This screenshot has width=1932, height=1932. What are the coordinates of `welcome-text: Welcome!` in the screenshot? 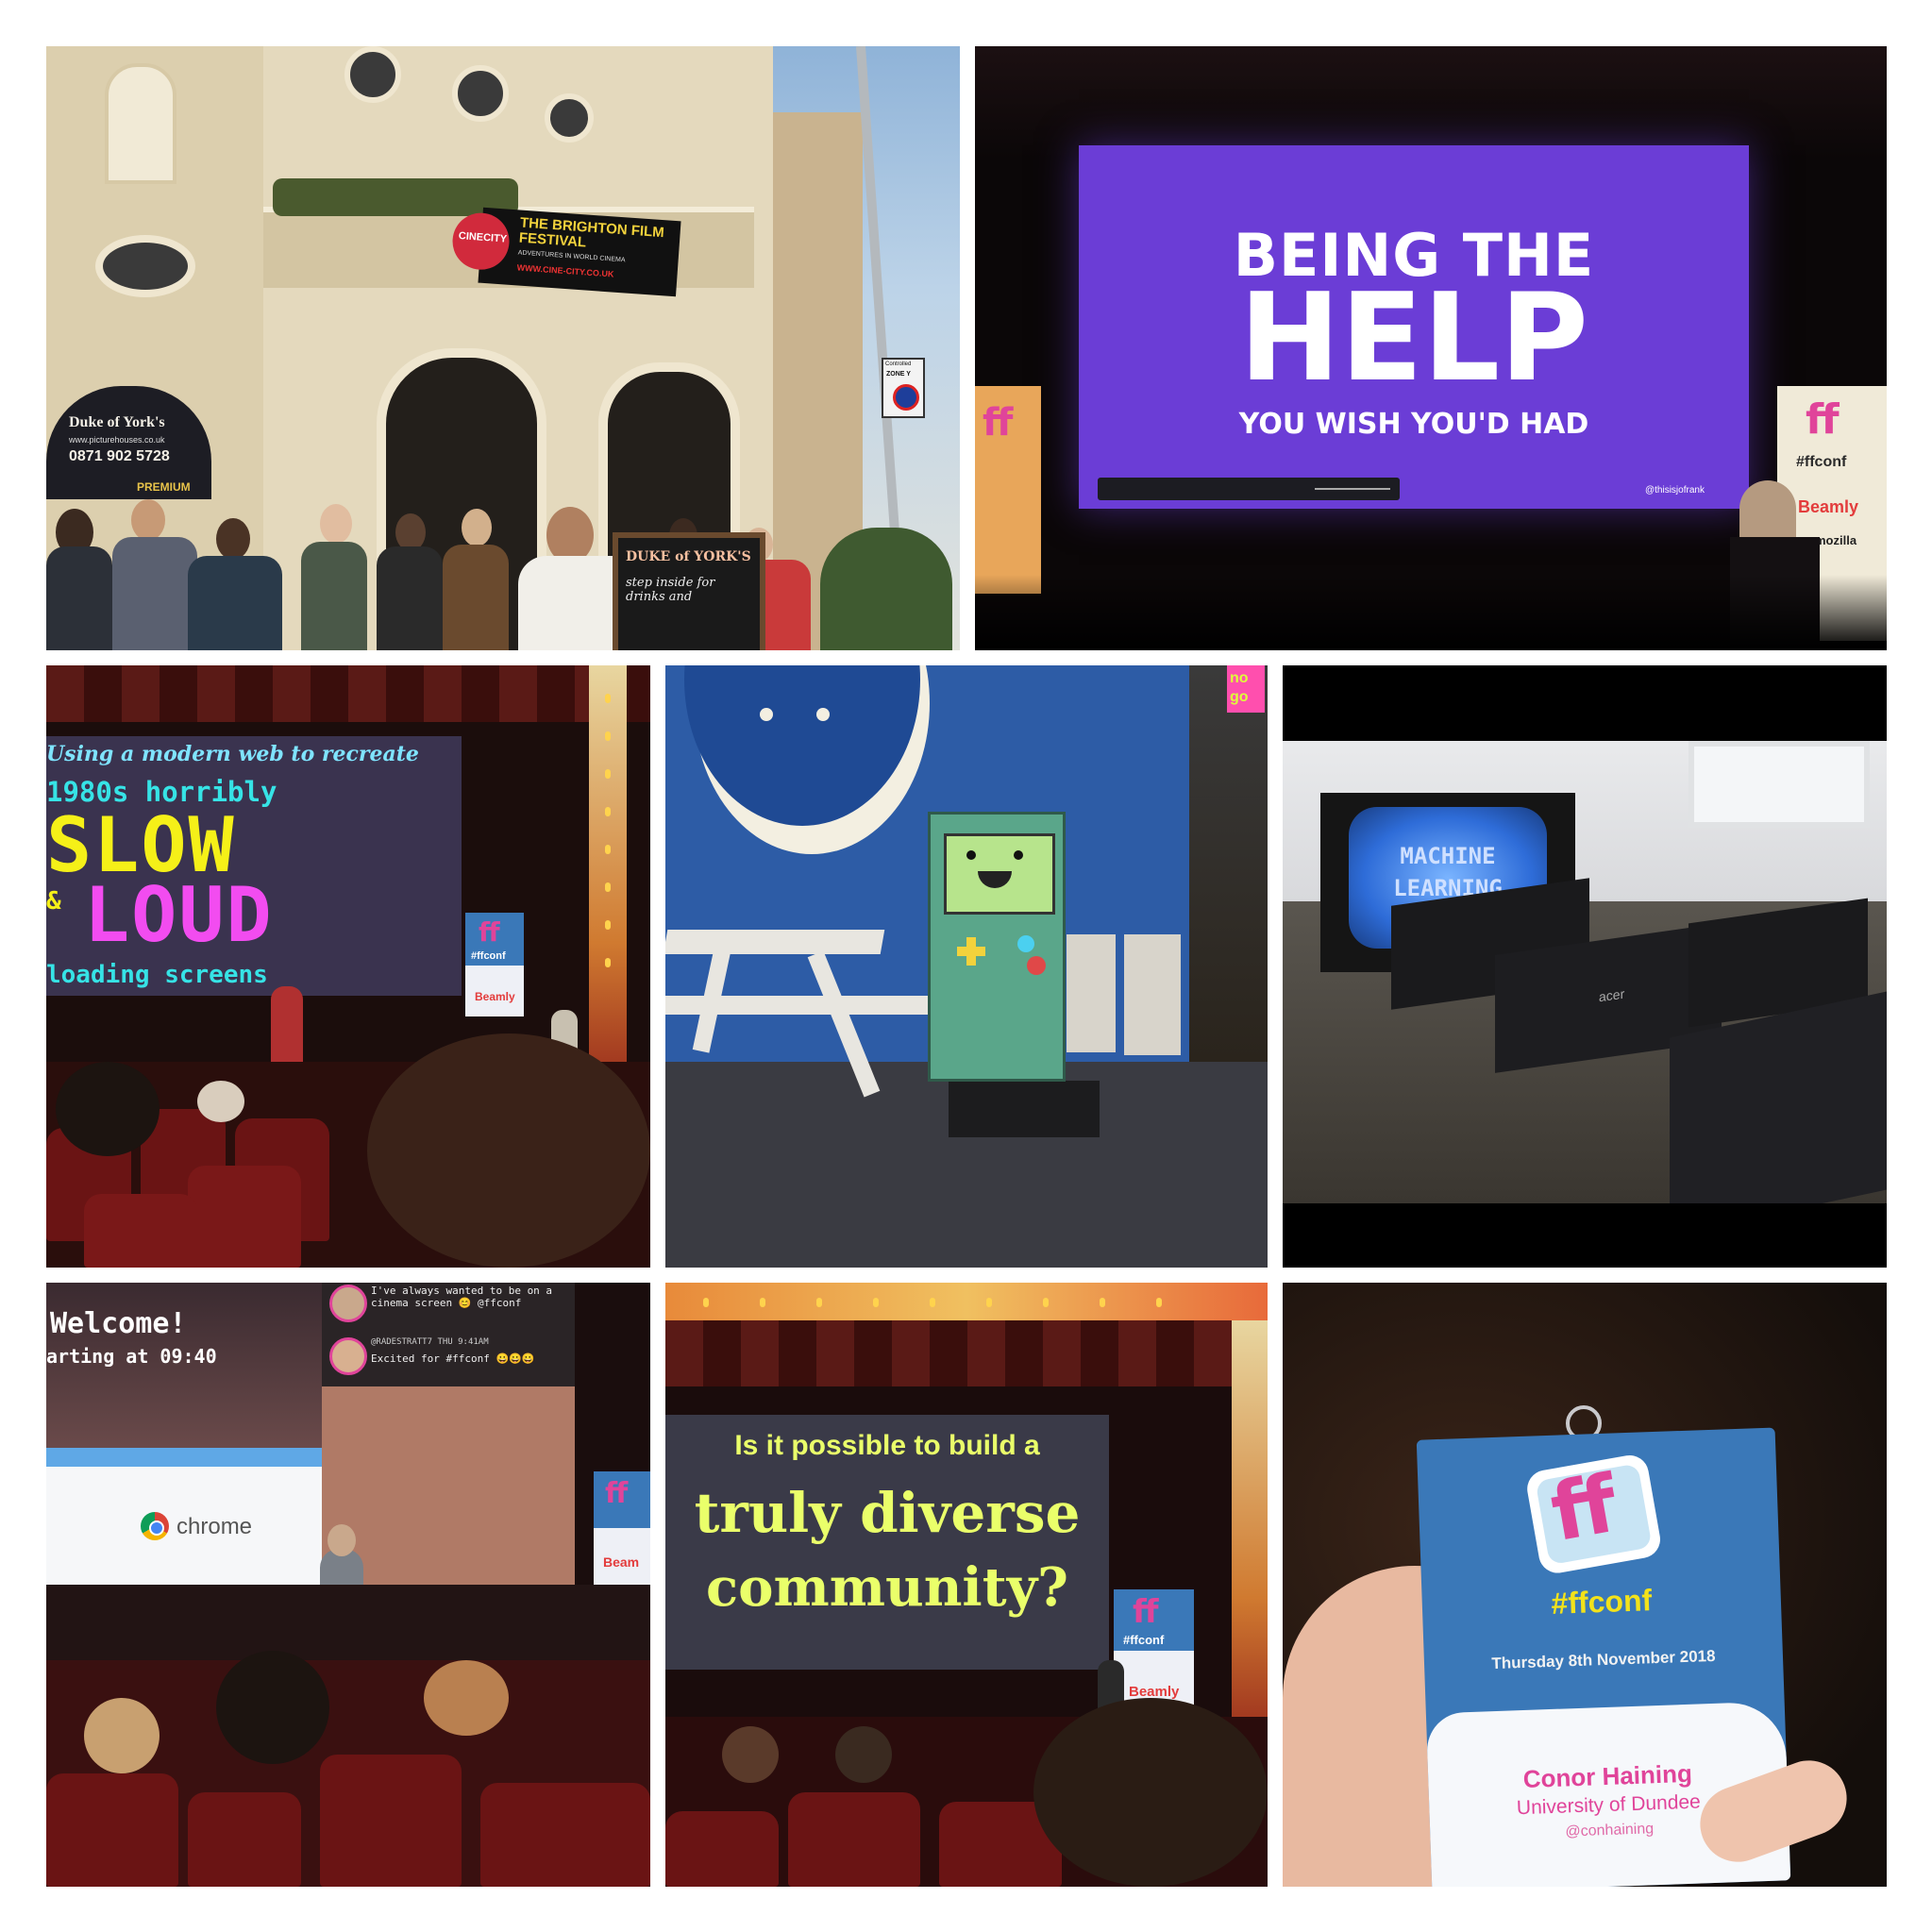 It's located at (118, 1323).